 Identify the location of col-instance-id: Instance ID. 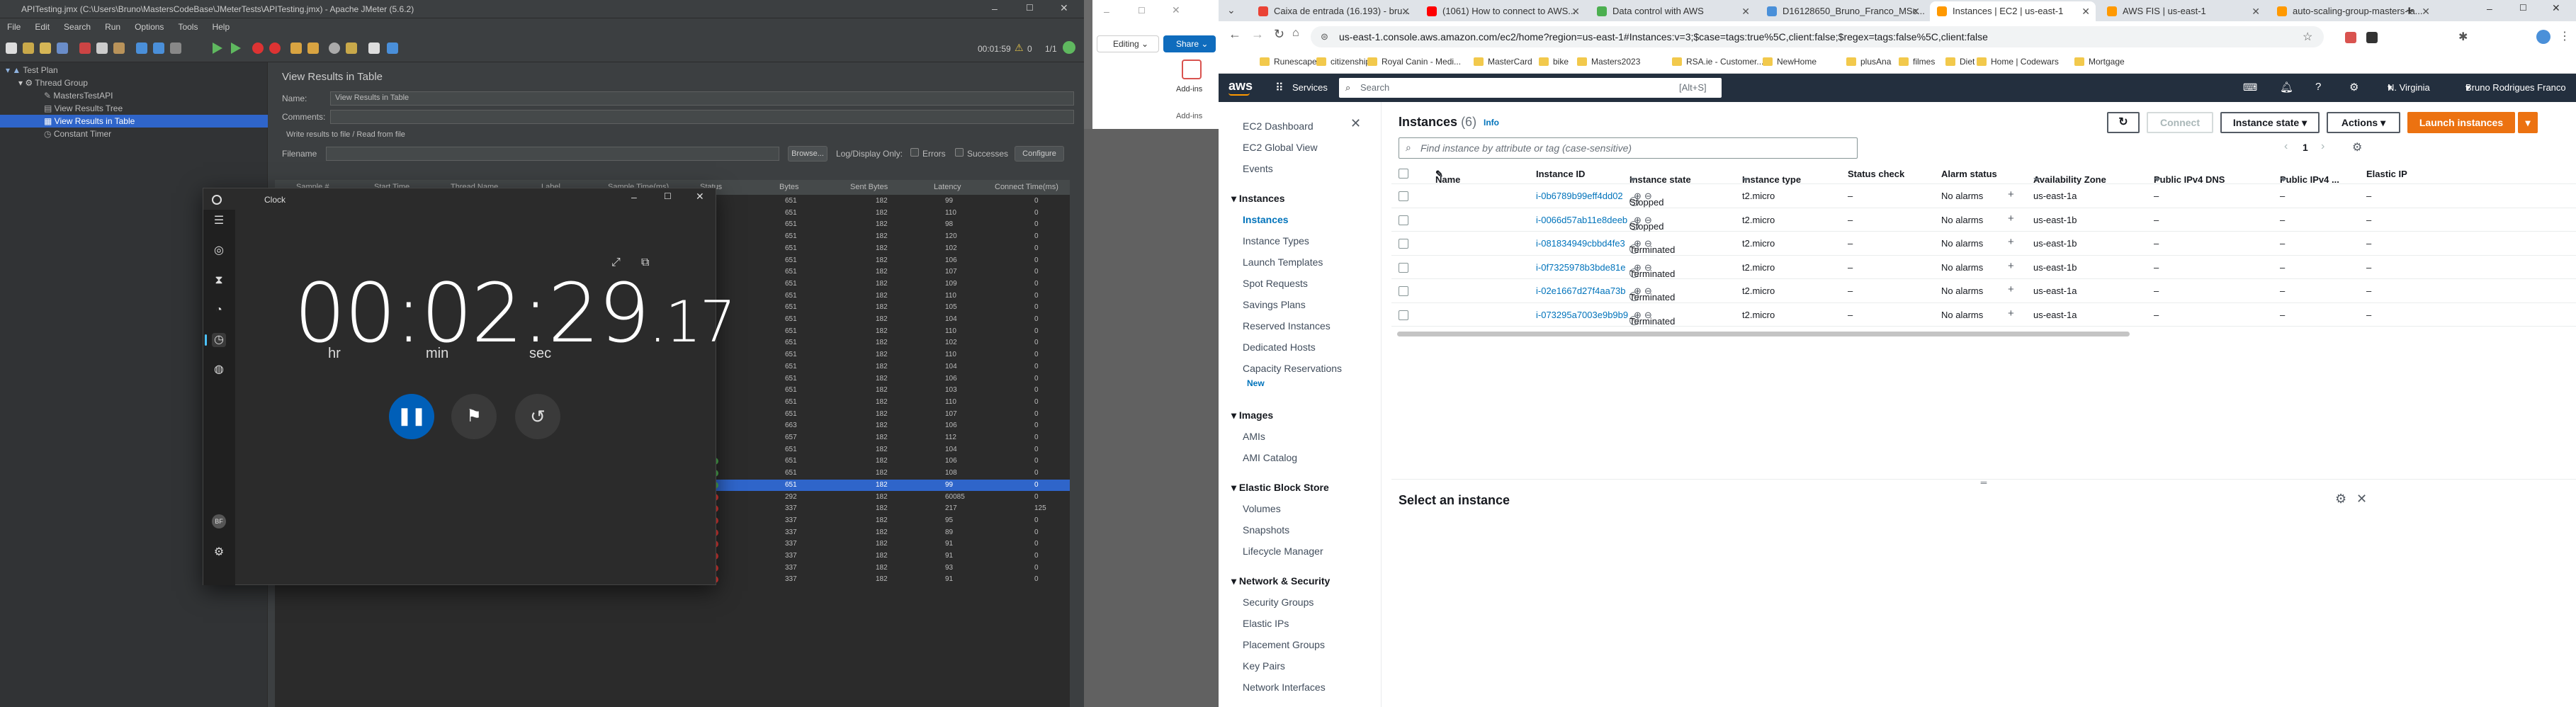
(1560, 174).